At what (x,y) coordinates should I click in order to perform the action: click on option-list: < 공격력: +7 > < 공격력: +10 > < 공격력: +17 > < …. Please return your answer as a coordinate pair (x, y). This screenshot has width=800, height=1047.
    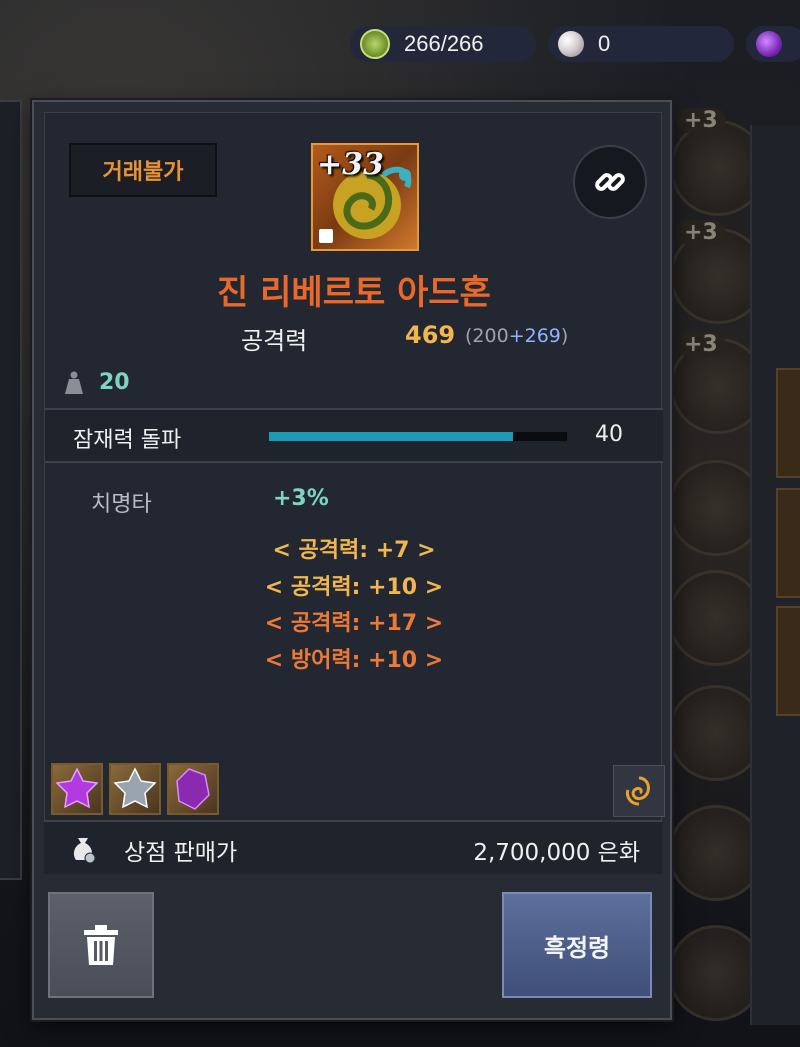
    Looking at the image, I should click on (354, 606).